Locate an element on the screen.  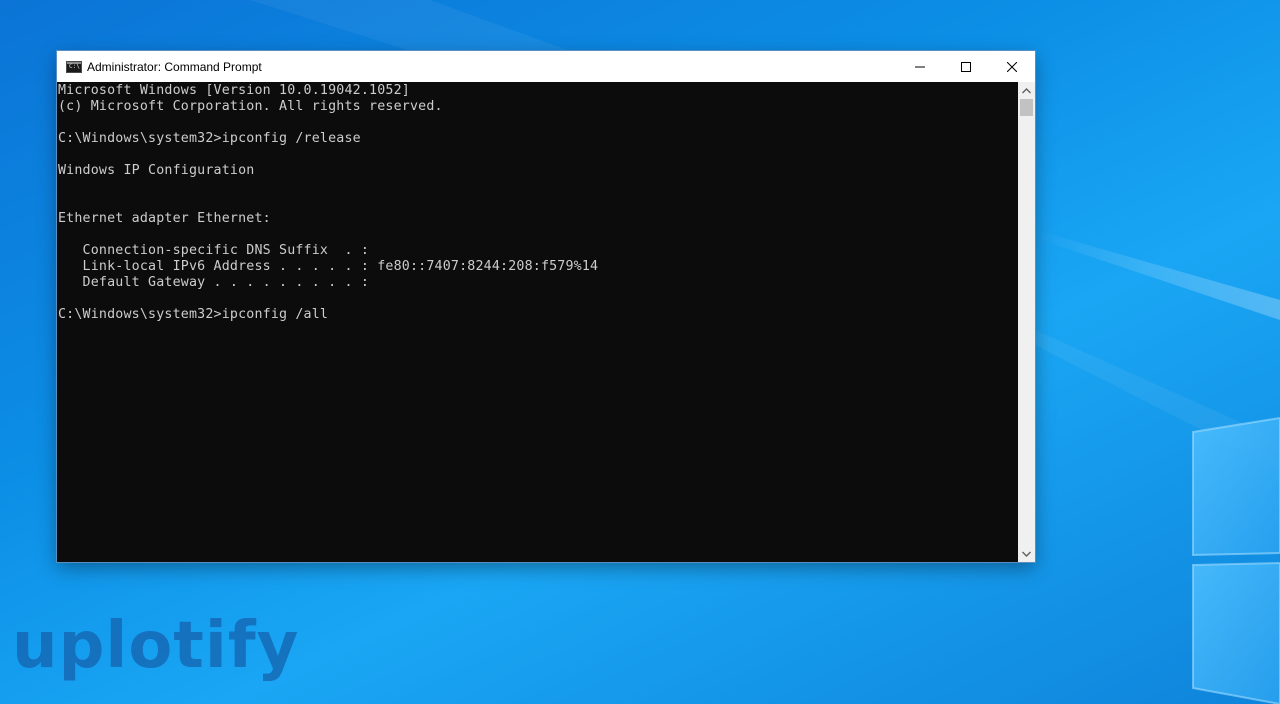
caption-buttons is located at coordinates (966, 66).